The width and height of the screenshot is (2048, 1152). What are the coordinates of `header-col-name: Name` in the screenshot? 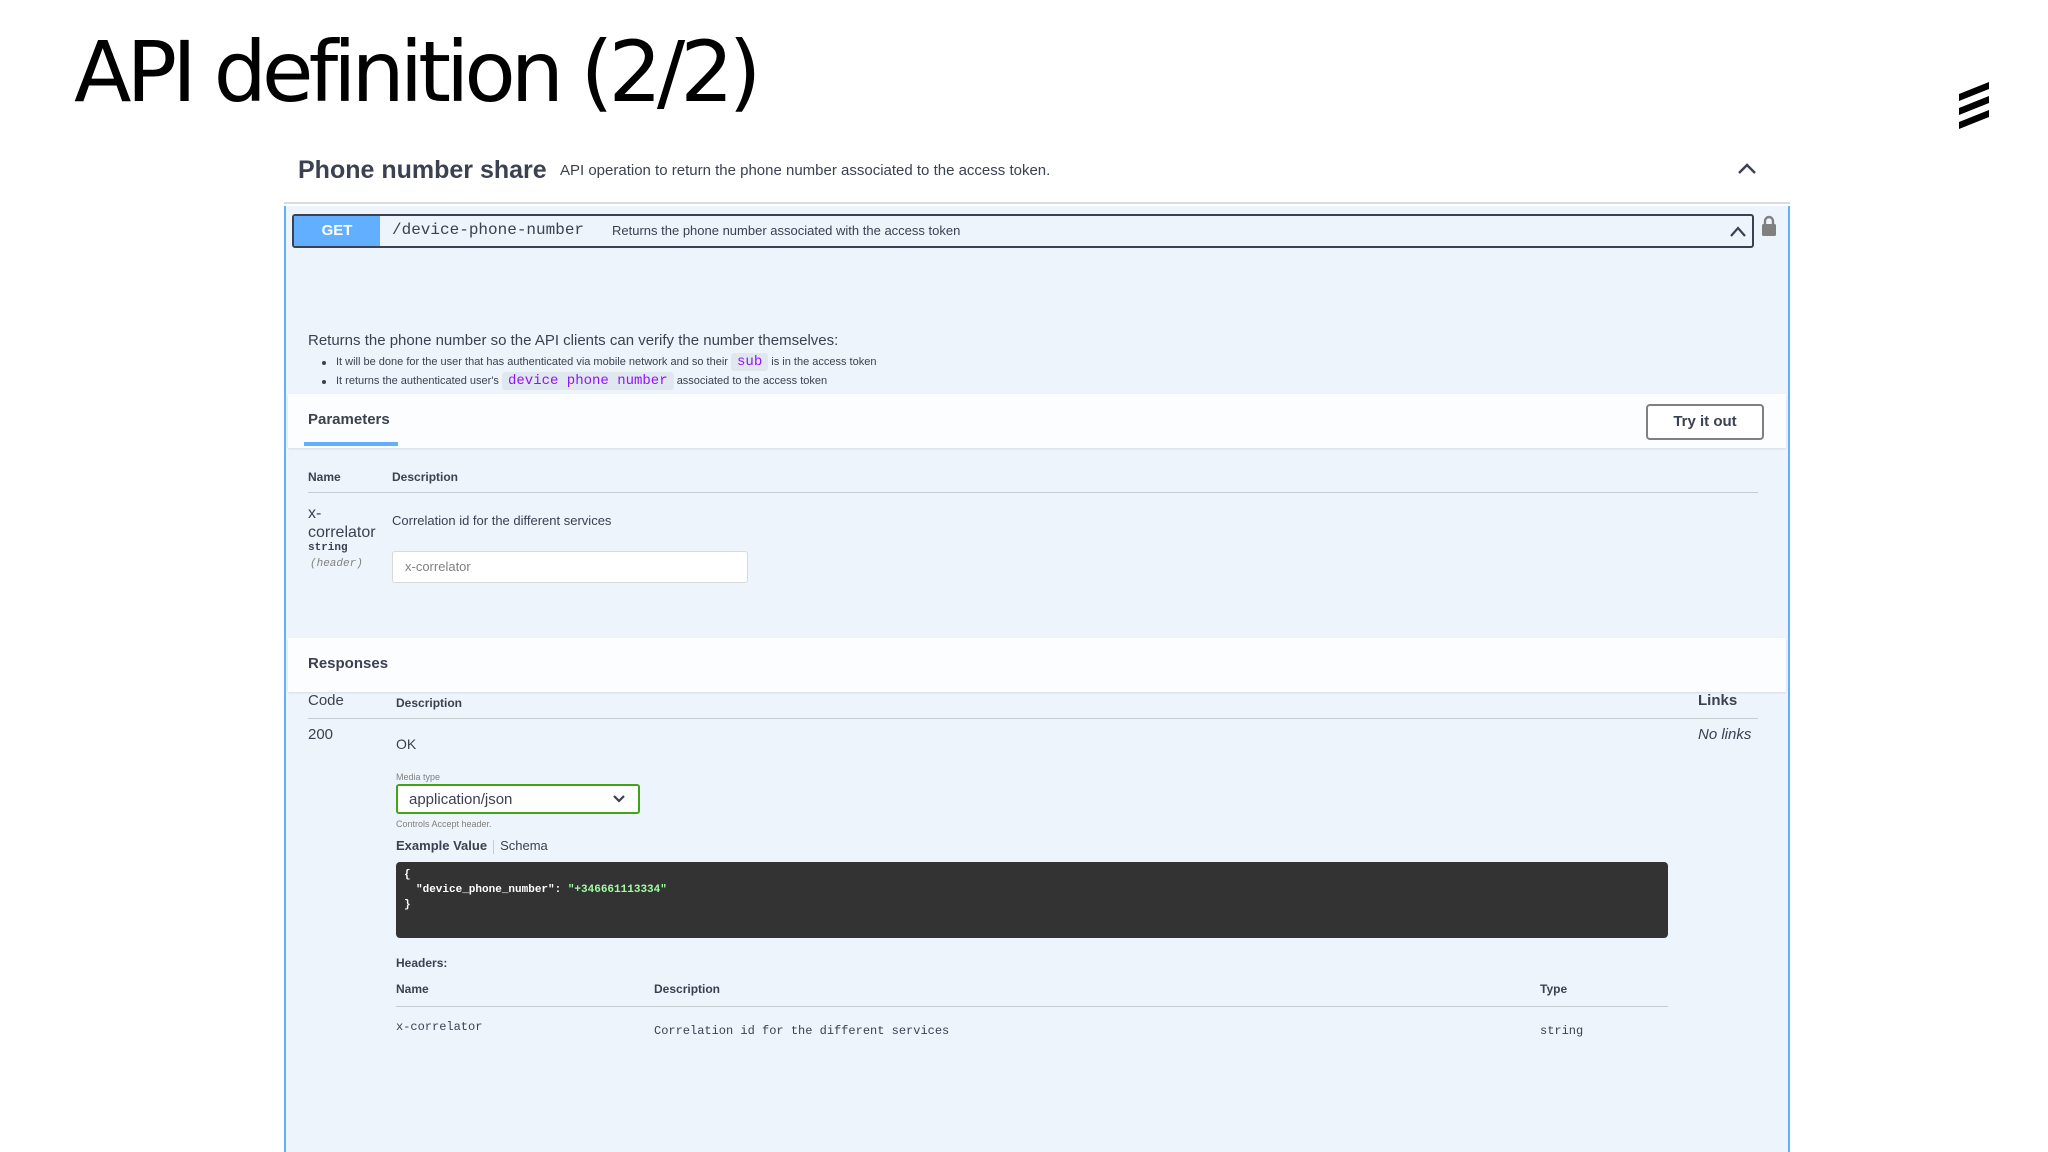 It's located at (412, 989).